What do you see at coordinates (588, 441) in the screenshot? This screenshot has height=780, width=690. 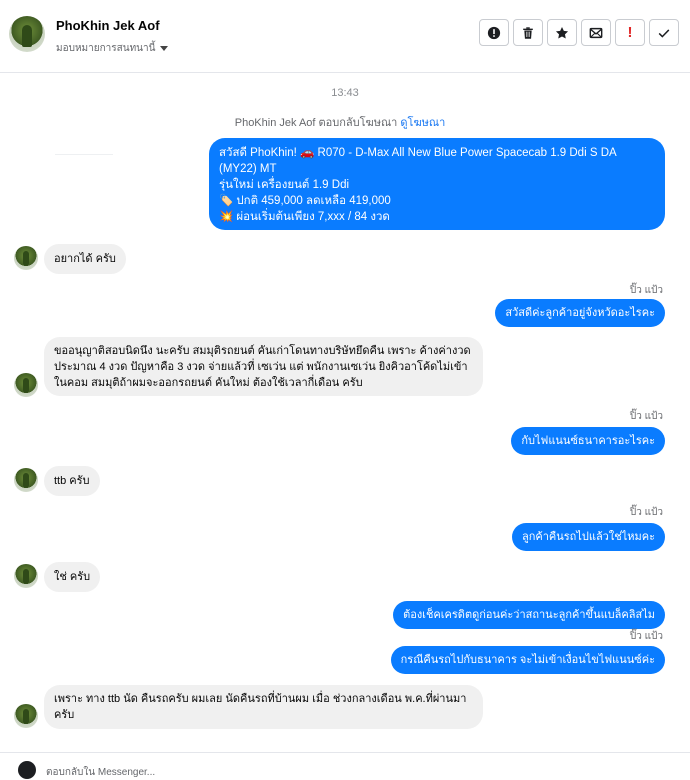 I see `outgoing-message: กับไฟแนนซ์ธนาคารอะไรคะ` at bounding box center [588, 441].